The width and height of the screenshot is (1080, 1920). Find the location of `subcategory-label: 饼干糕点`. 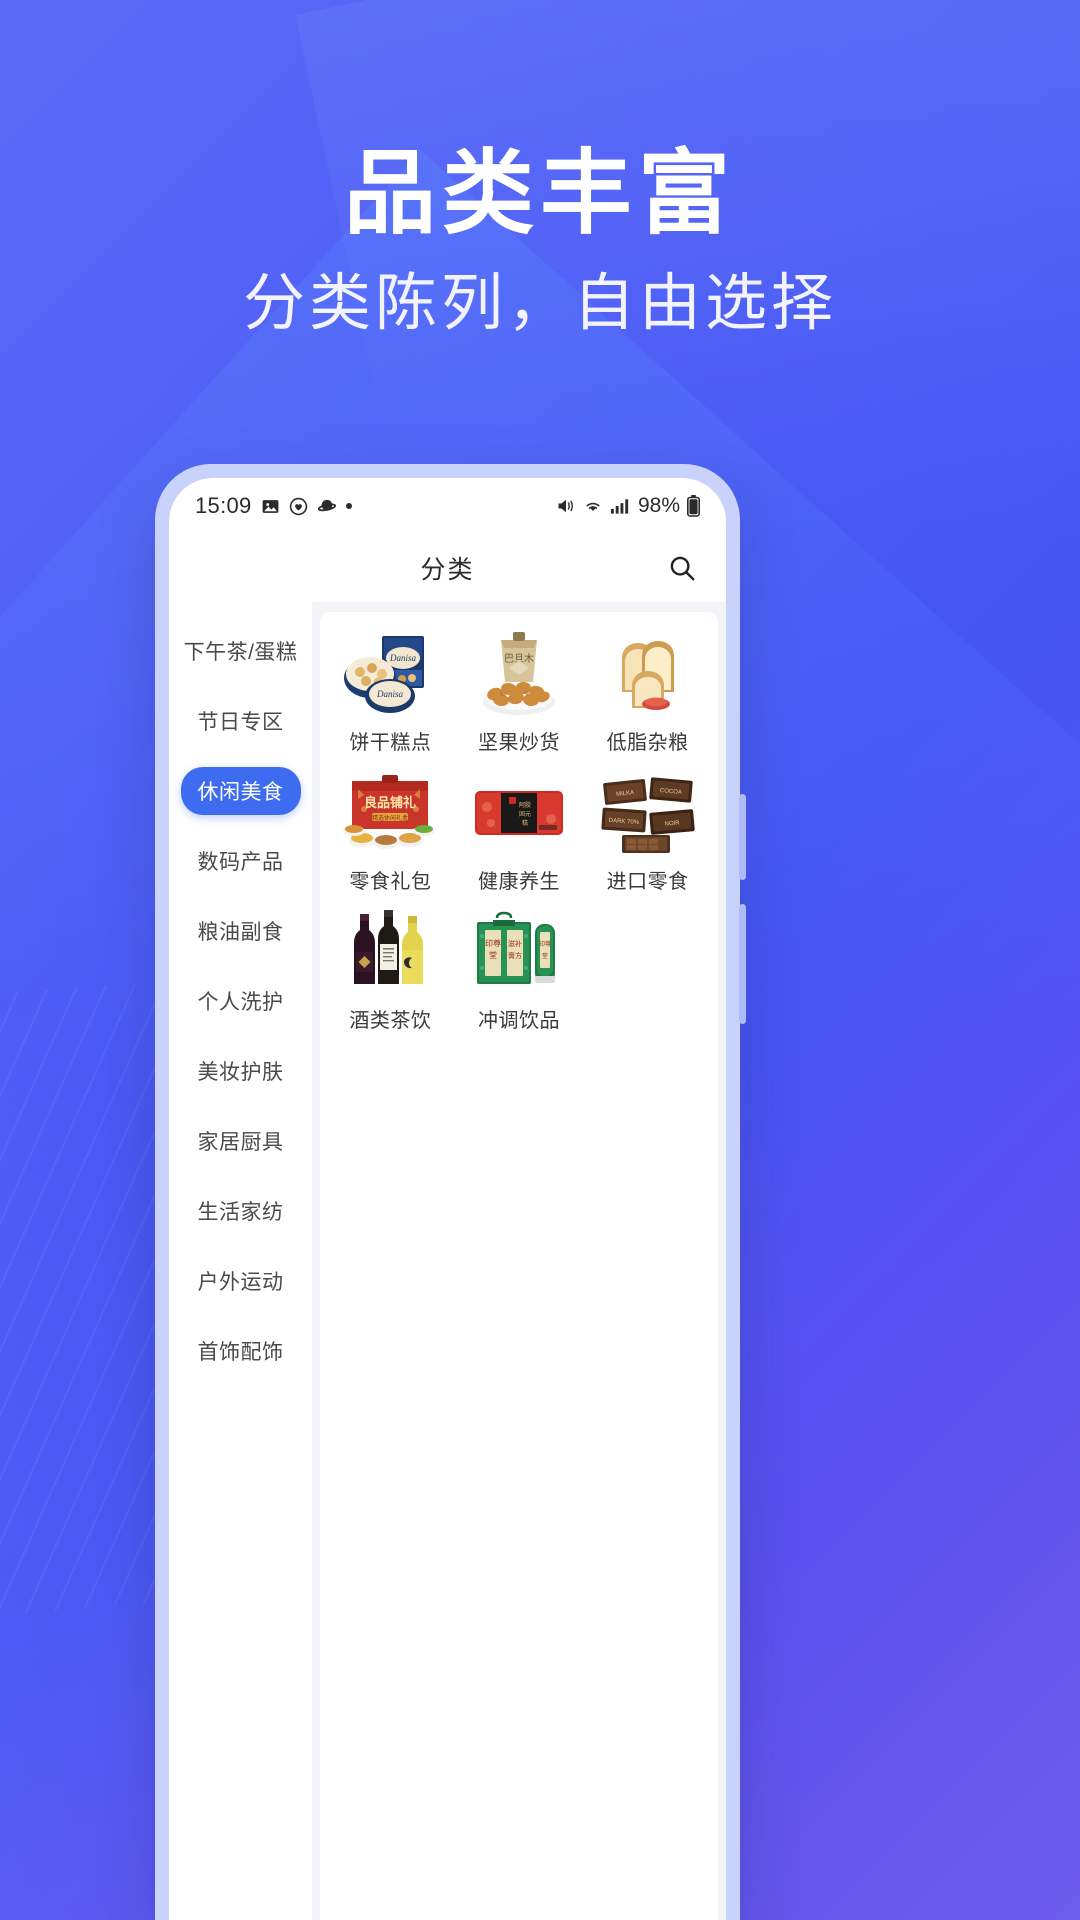

subcategory-label: 饼干糕点 is located at coordinates (390, 743).